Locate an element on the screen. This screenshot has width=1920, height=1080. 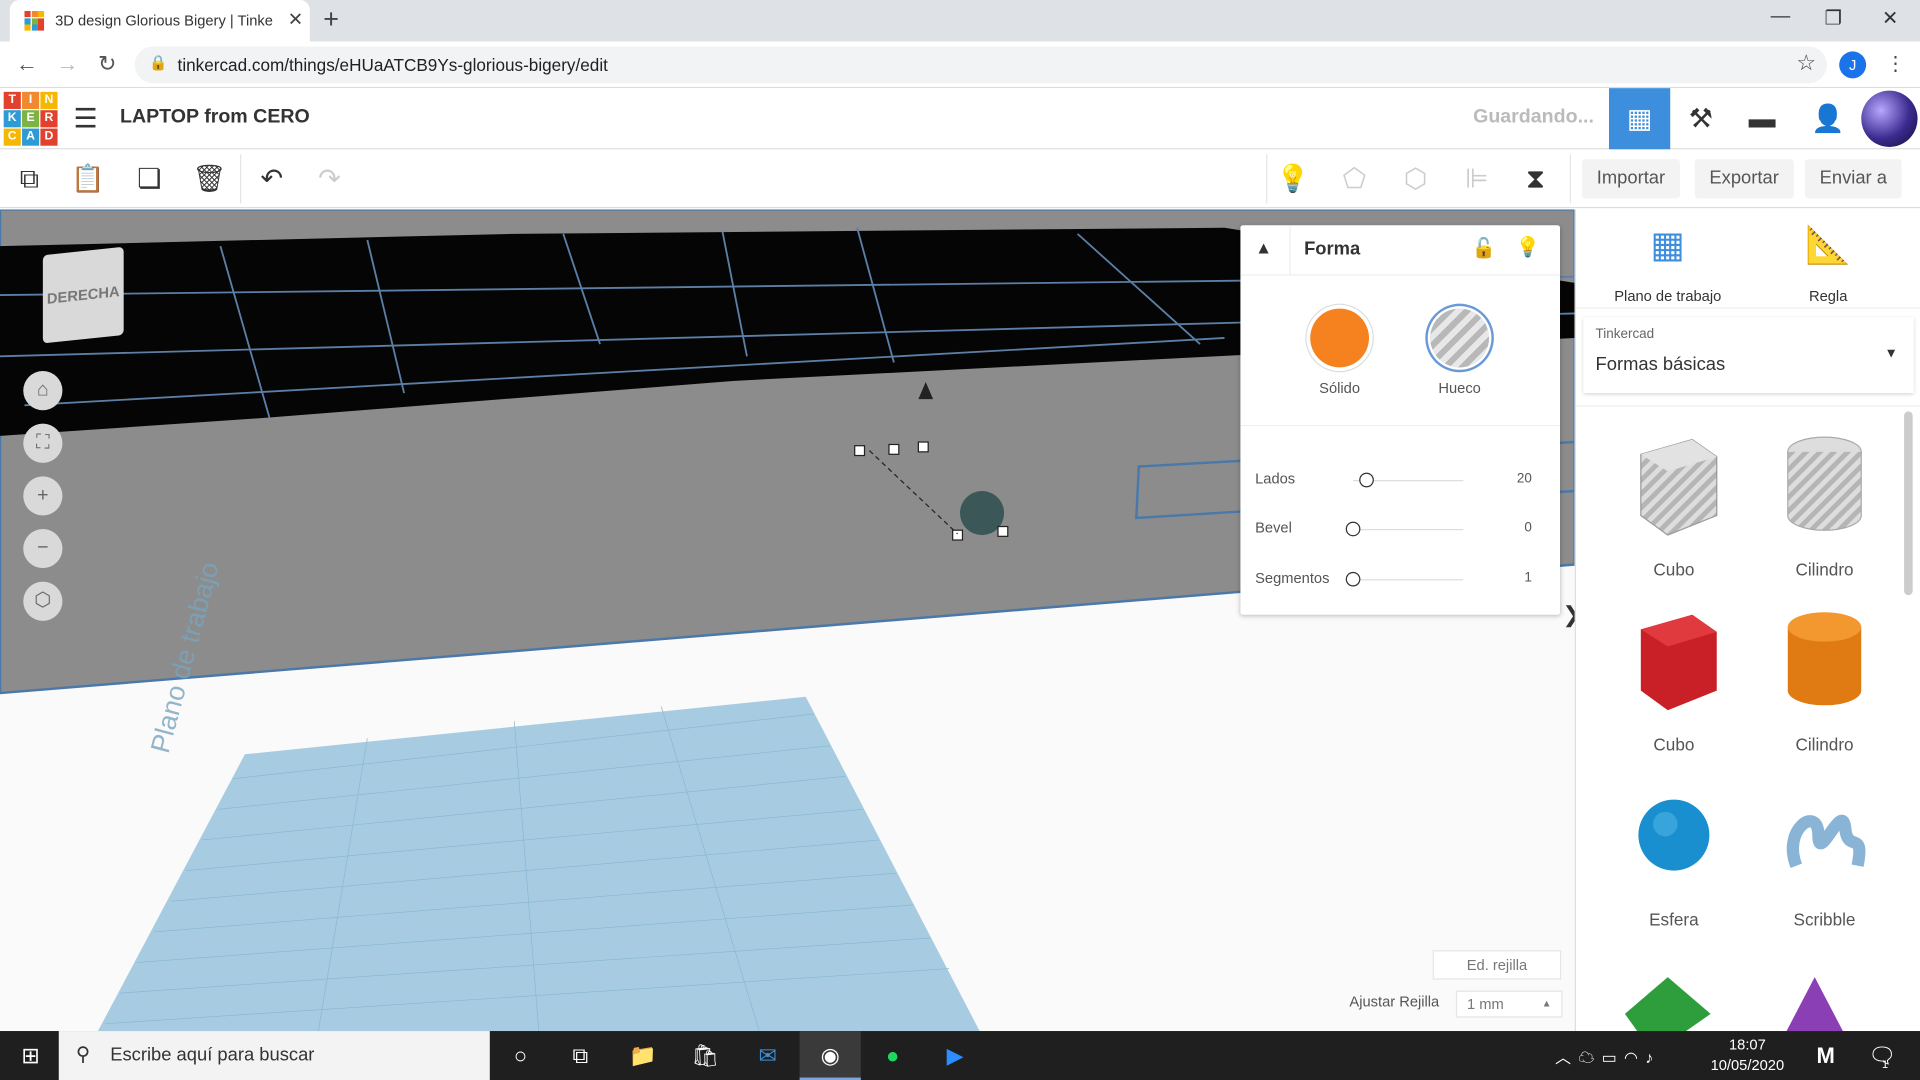
zoom-app-icon: ▶ is located at coordinates (954, 1055).